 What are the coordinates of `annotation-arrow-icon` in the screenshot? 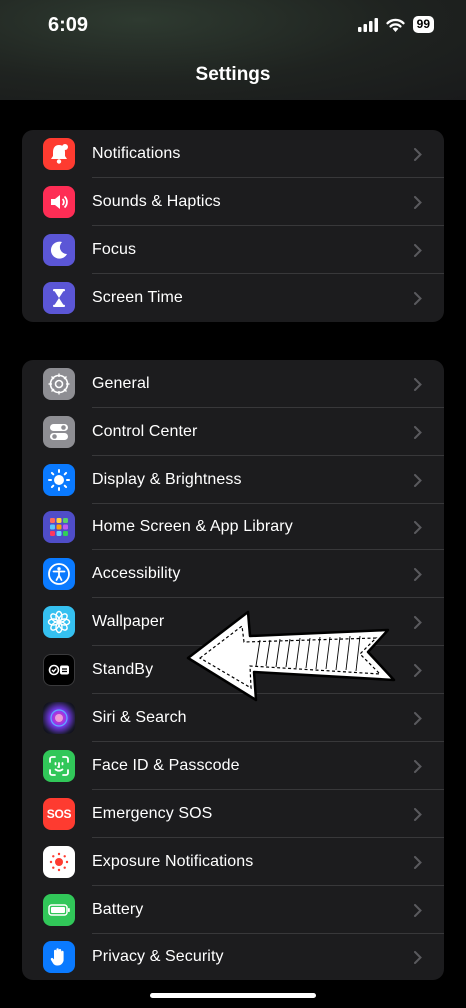 It's located at (291, 656).